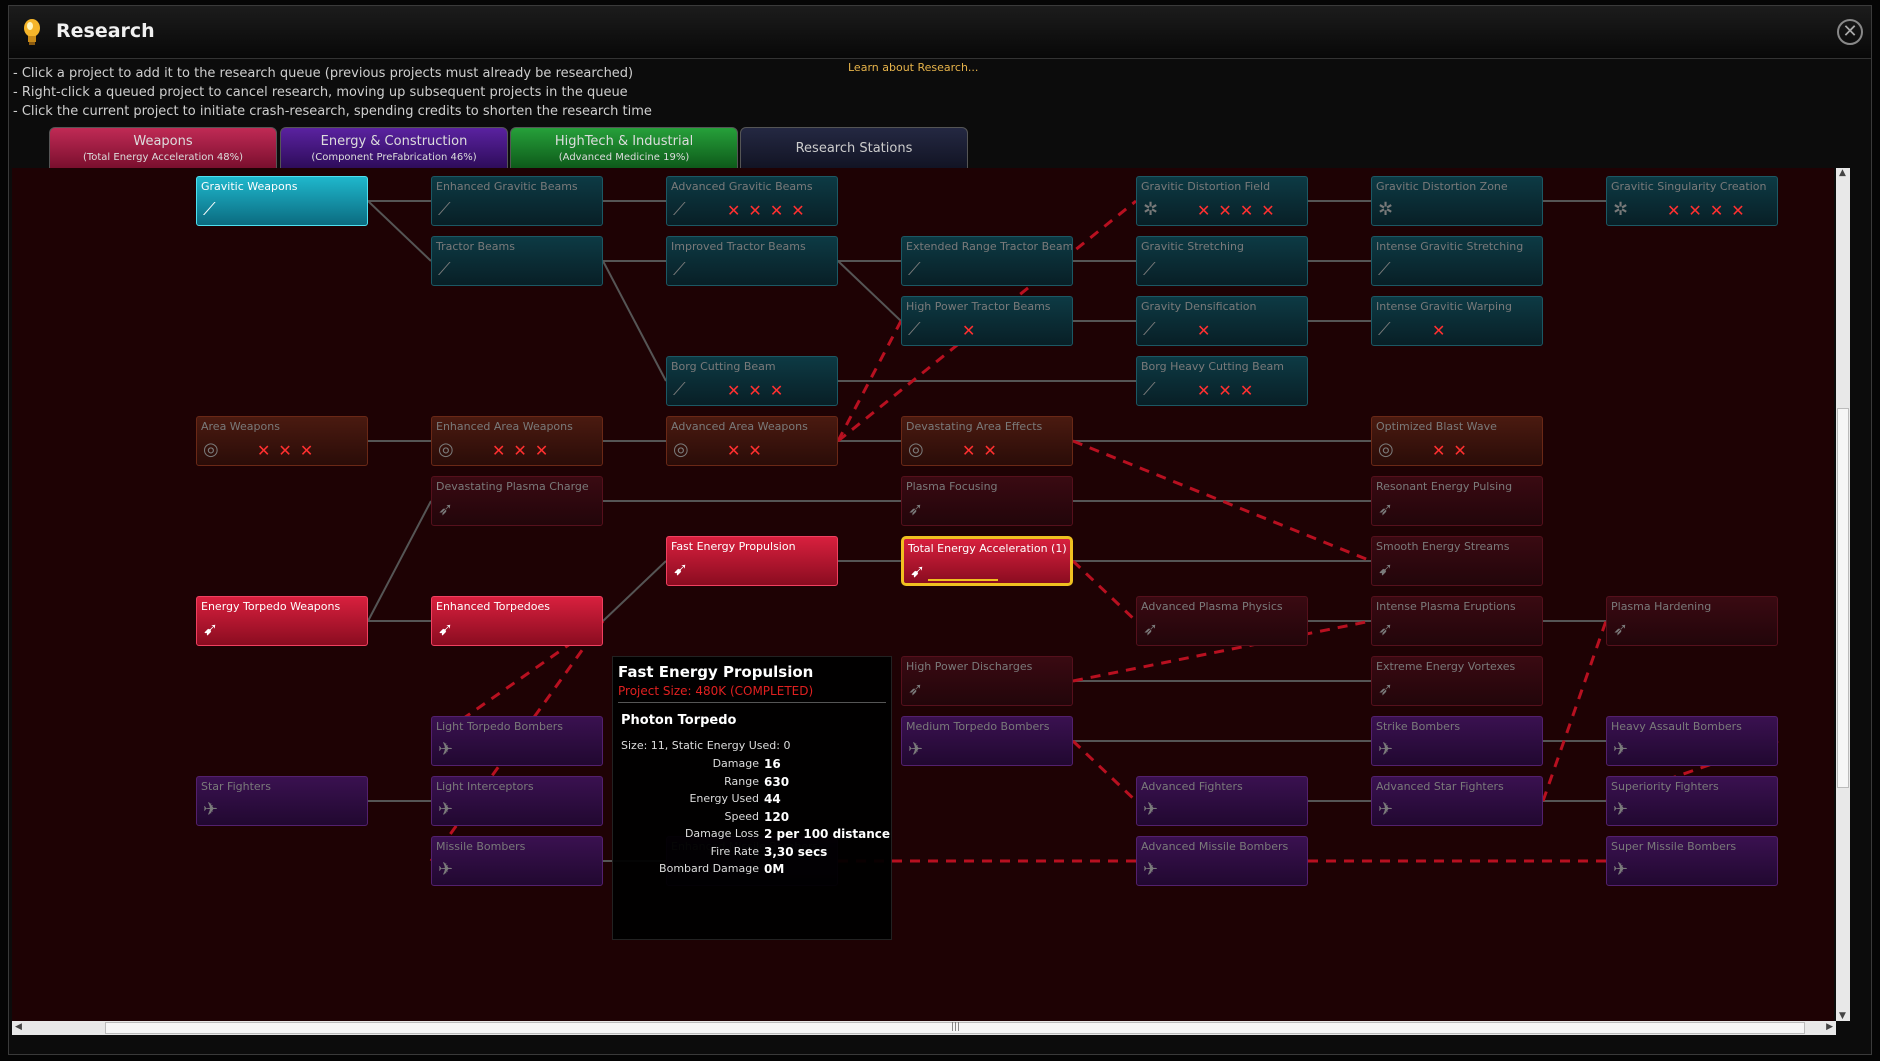  I want to click on research-node: Optimized Blast Wave ◎ ✕✕, so click(1457, 441).